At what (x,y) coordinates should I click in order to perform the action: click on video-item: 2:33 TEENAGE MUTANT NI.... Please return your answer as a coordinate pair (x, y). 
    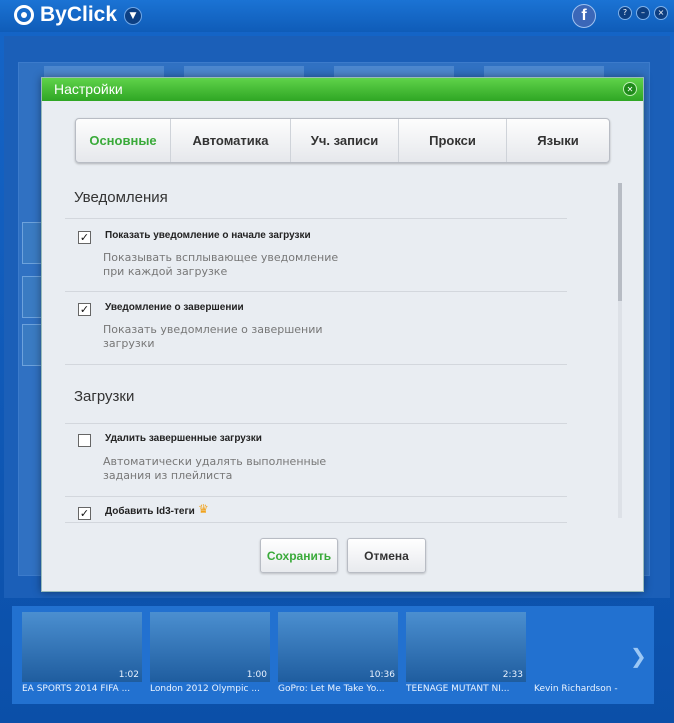
    Looking at the image, I should click on (466, 656).